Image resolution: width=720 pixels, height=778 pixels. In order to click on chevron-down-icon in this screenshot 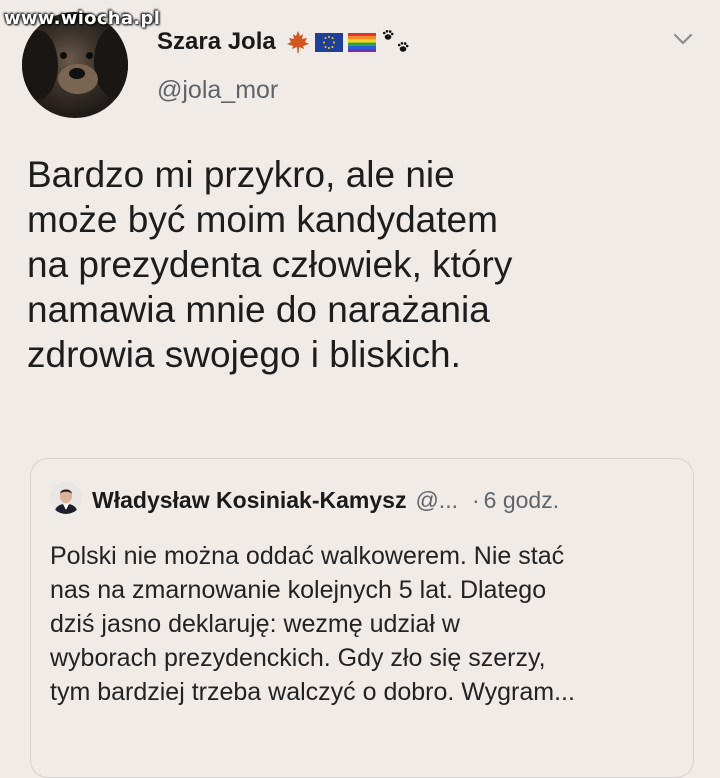, I will do `click(683, 39)`.